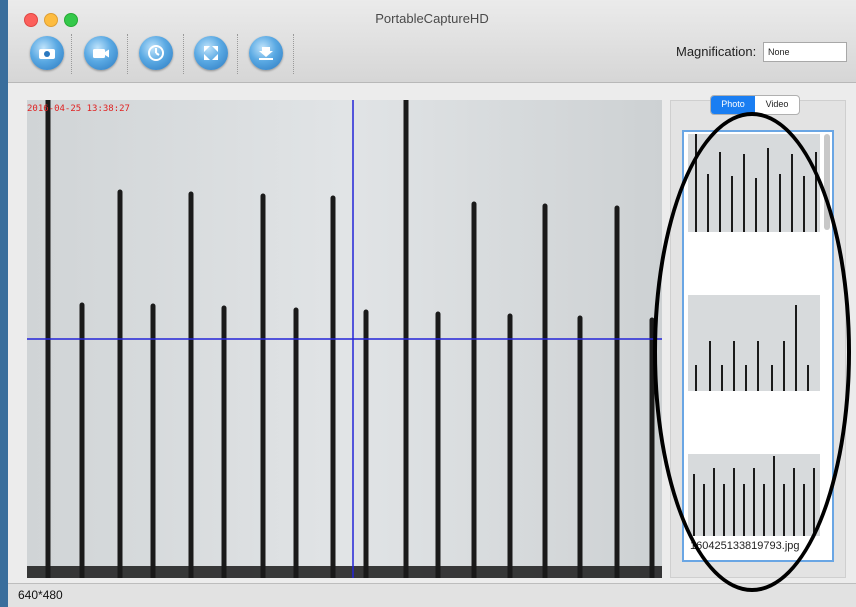 Image resolution: width=856 pixels, height=607 pixels. I want to click on gallery-tab-control: Photo Video, so click(755, 105).